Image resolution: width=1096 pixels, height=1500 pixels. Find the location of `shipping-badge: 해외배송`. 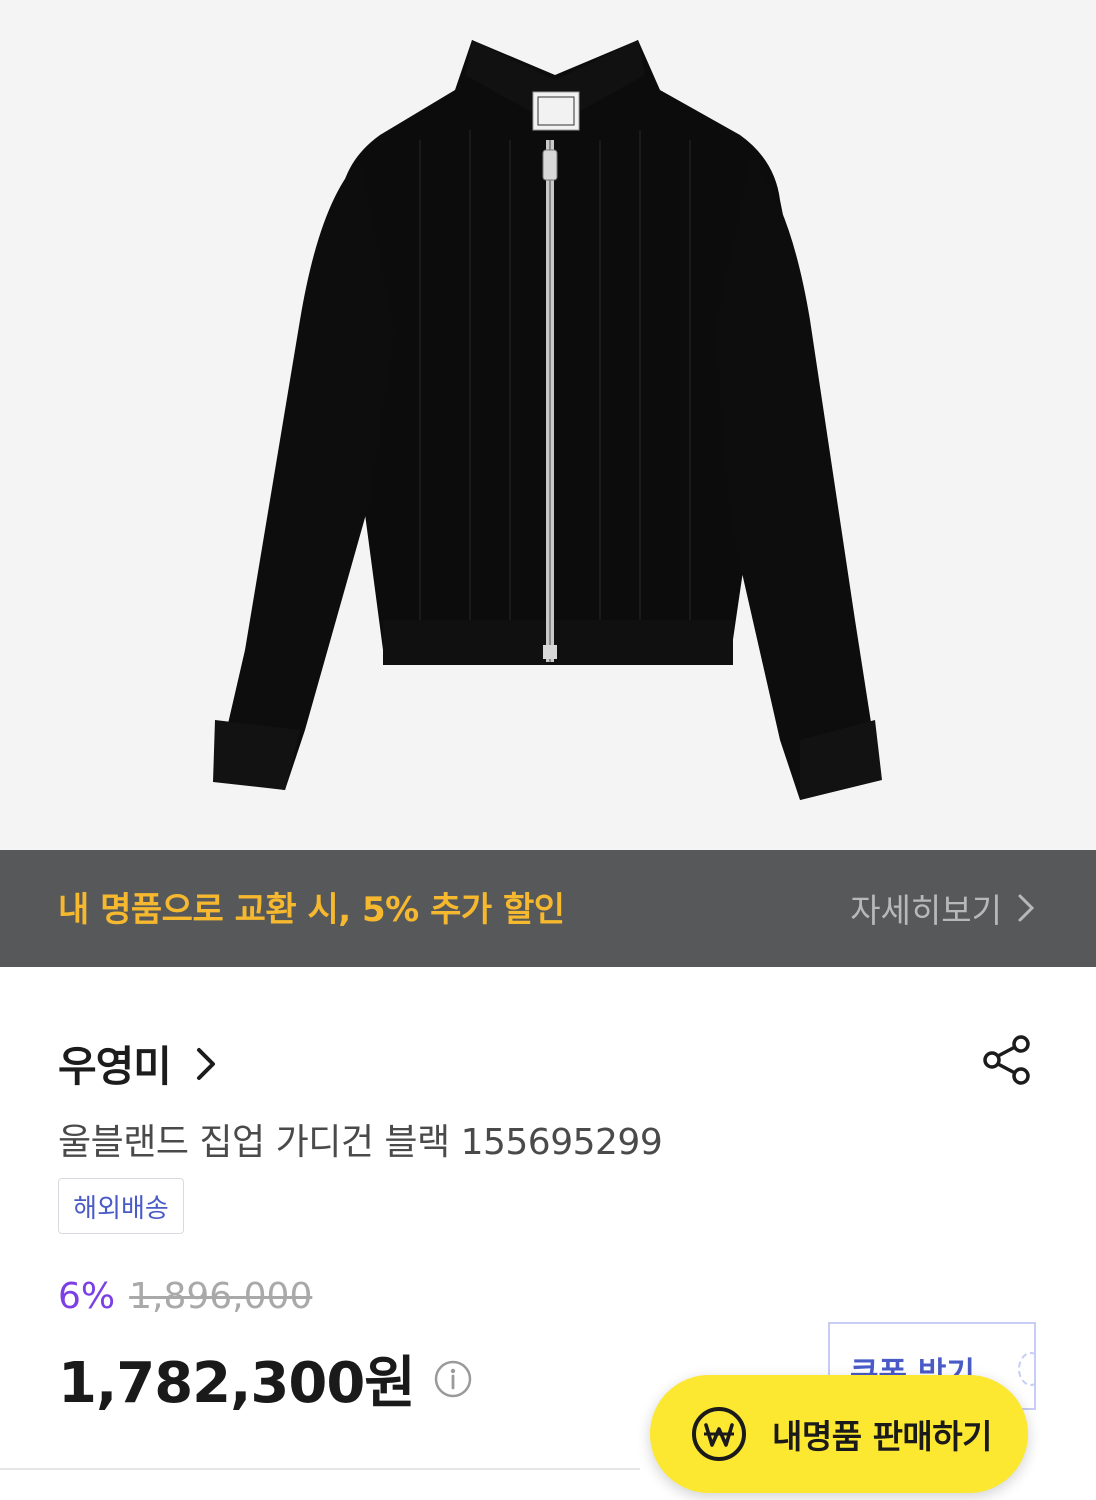

shipping-badge: 해외배송 is located at coordinates (121, 1206).